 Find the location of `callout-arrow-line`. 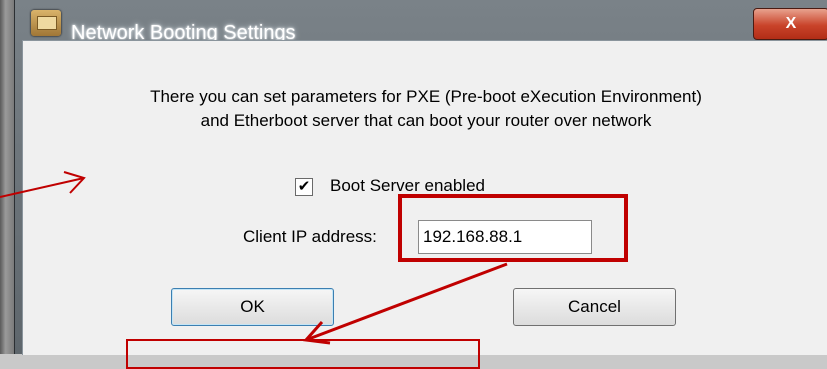

callout-arrow-line is located at coordinates (406, 302).